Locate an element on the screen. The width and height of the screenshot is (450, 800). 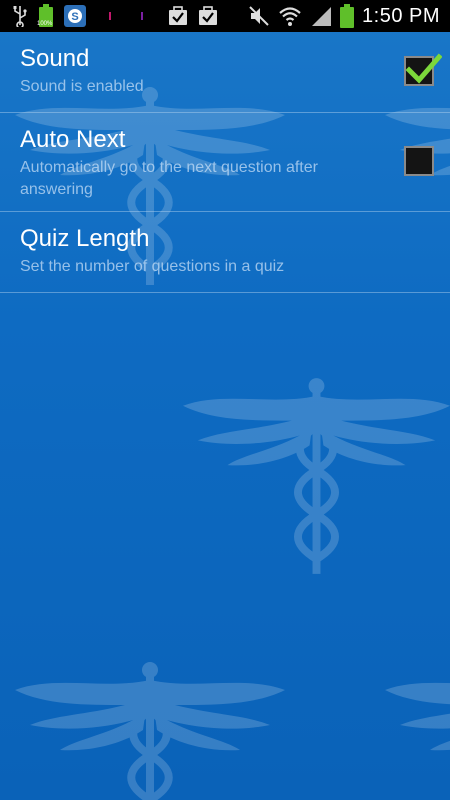
battery-small-label: 100% is located at coordinates (45, 24).